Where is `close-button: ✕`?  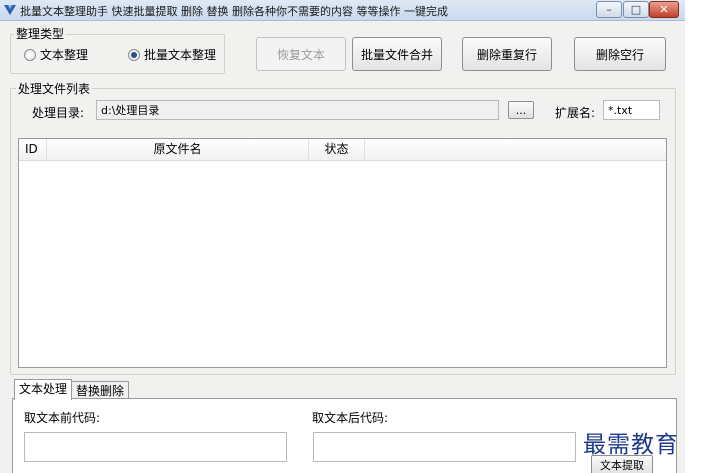 close-button: ✕ is located at coordinates (664, 9).